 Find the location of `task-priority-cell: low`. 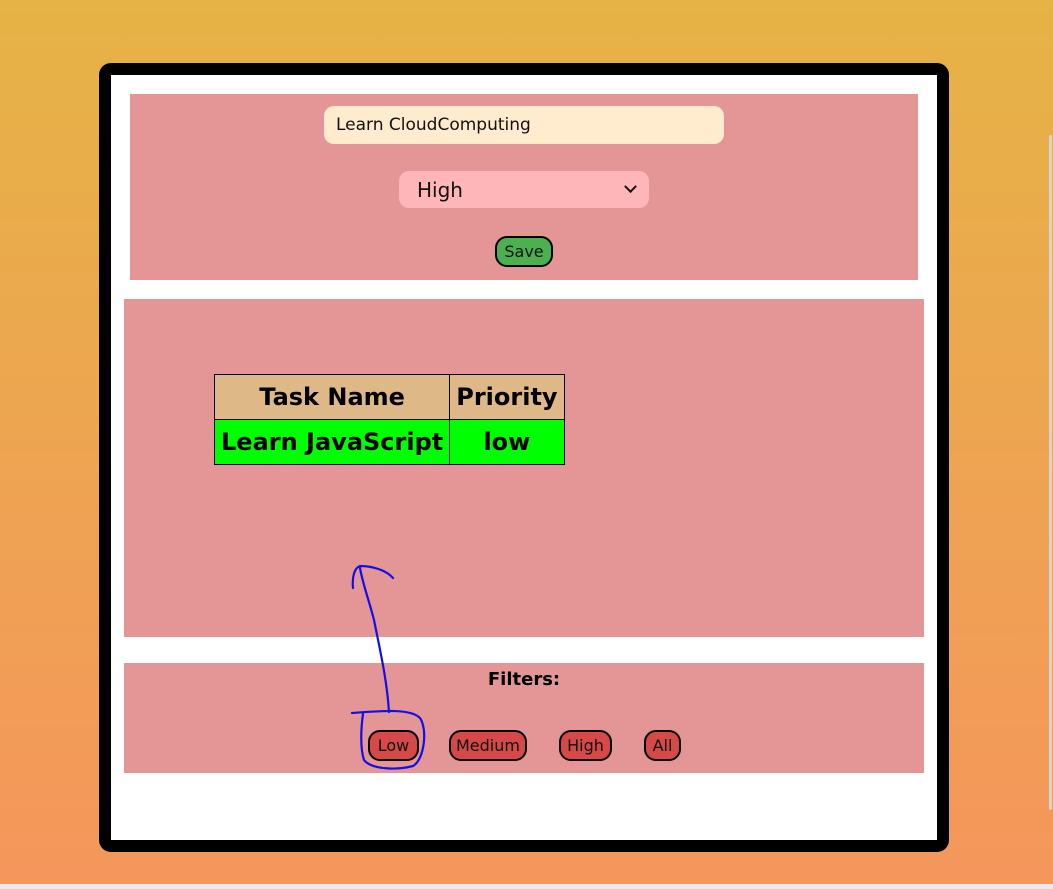

task-priority-cell: low is located at coordinates (507, 442).